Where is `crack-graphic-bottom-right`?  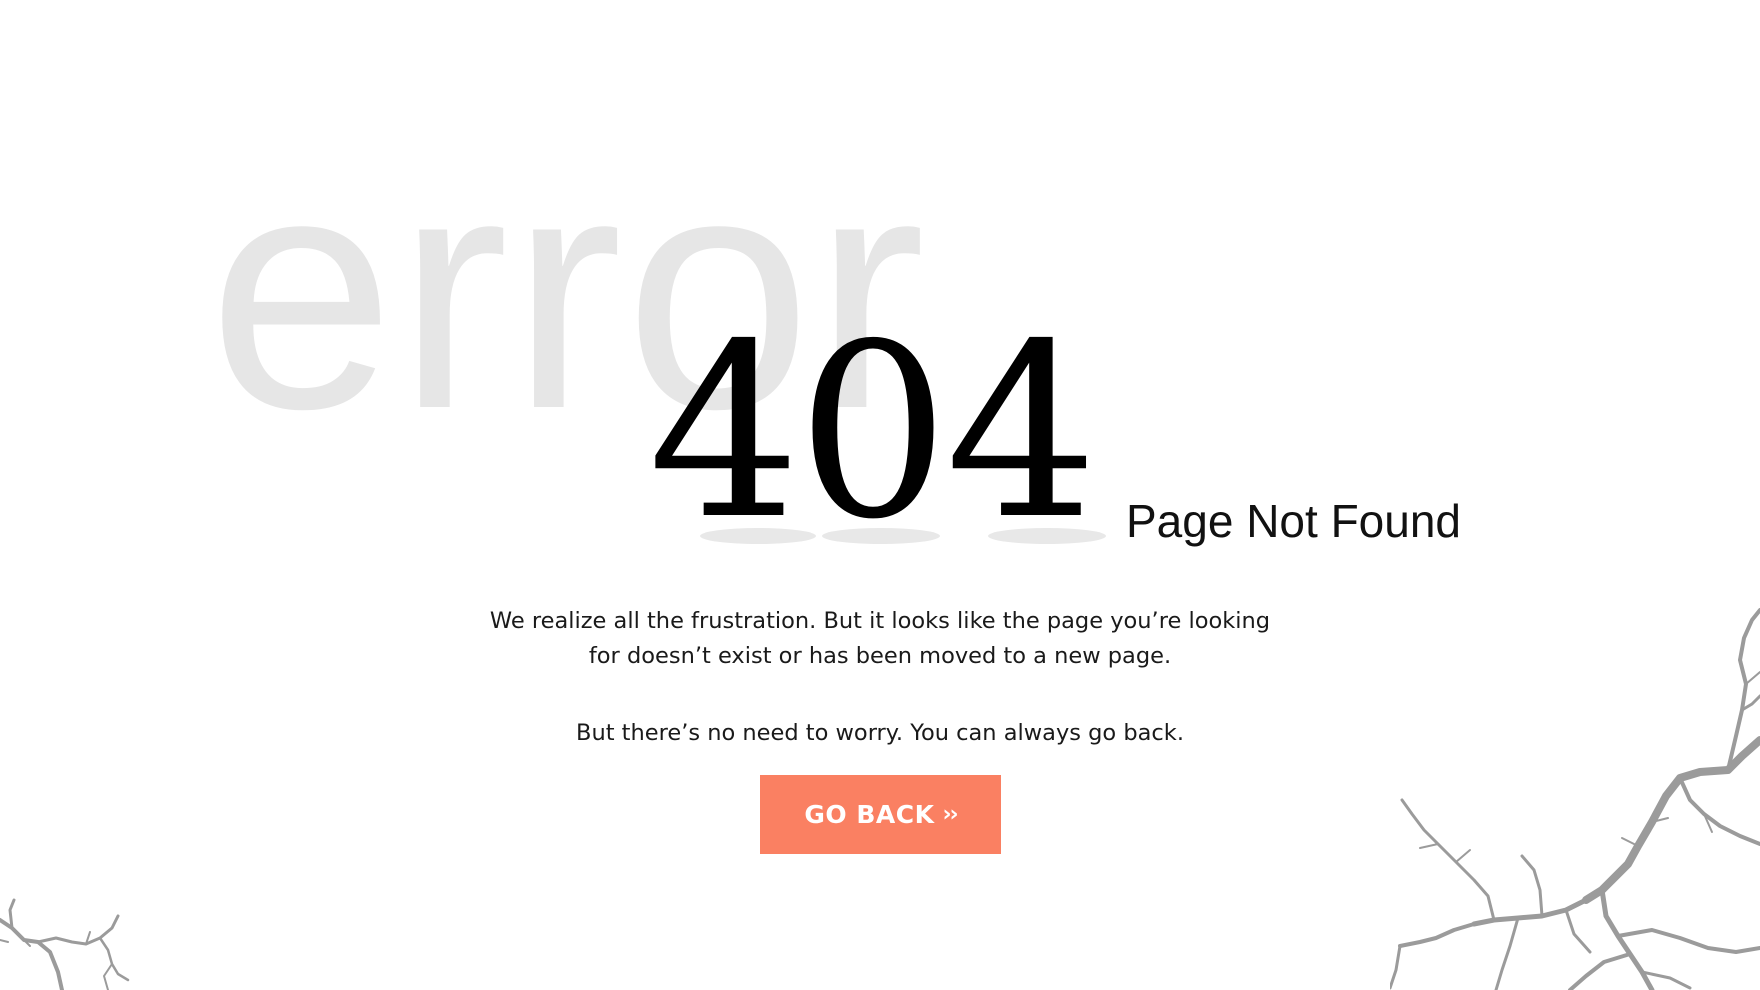 crack-graphic-bottom-right is located at coordinates (1575, 799).